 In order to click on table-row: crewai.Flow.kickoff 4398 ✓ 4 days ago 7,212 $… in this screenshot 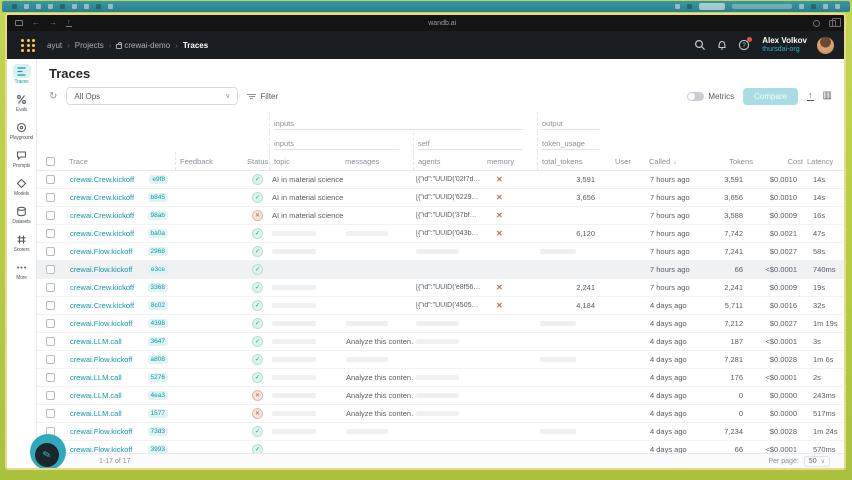, I will do `click(440, 324)`.